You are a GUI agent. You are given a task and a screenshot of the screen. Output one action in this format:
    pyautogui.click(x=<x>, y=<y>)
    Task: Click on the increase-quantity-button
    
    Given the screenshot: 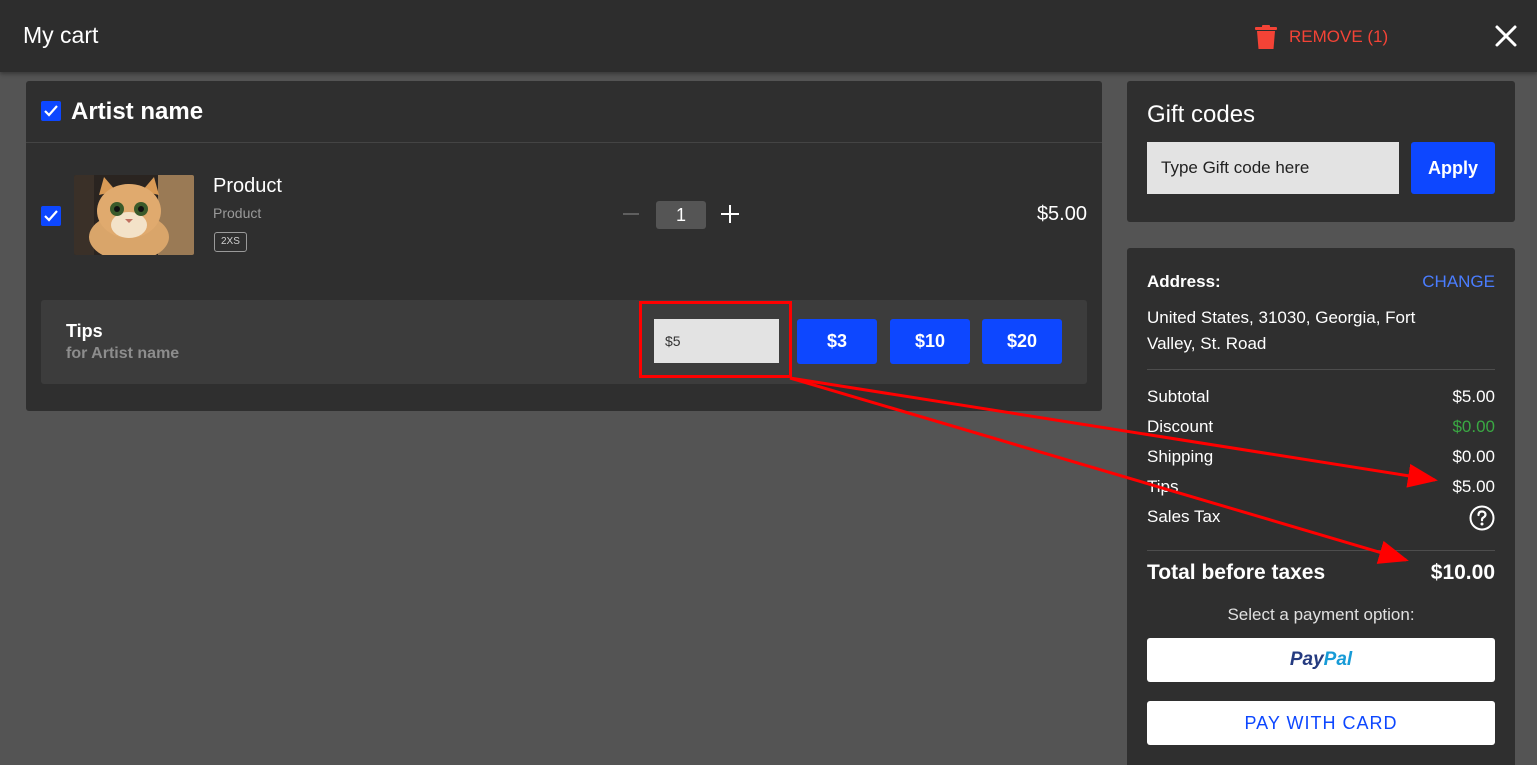 What is the action you would take?
    pyautogui.click(x=730, y=214)
    